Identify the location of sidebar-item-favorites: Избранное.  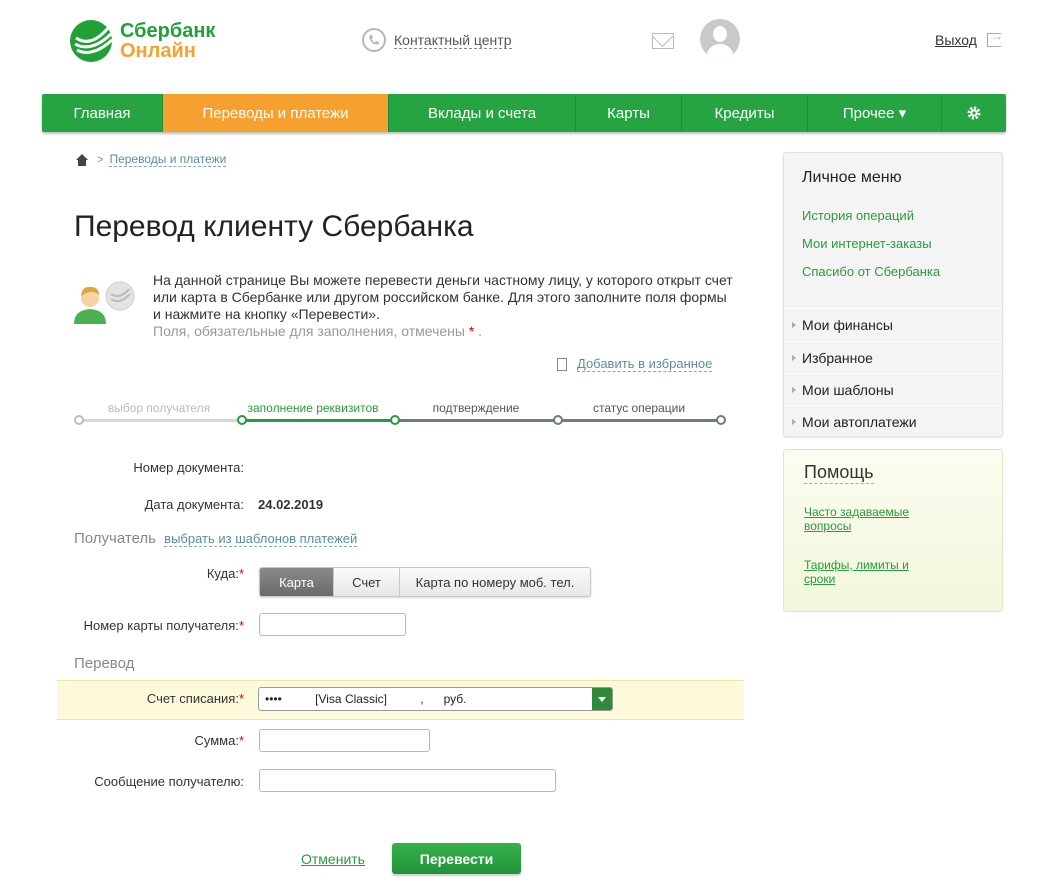
(893, 358).